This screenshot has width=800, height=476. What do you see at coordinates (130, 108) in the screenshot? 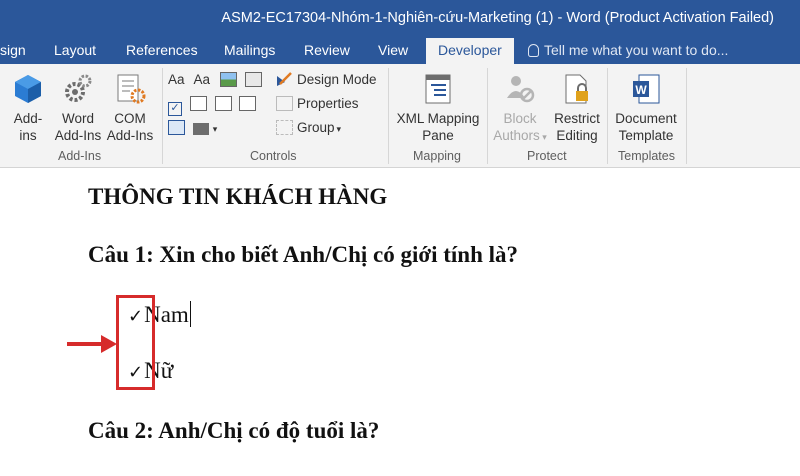
I see `com-addins-button: COM Add-Ins` at bounding box center [130, 108].